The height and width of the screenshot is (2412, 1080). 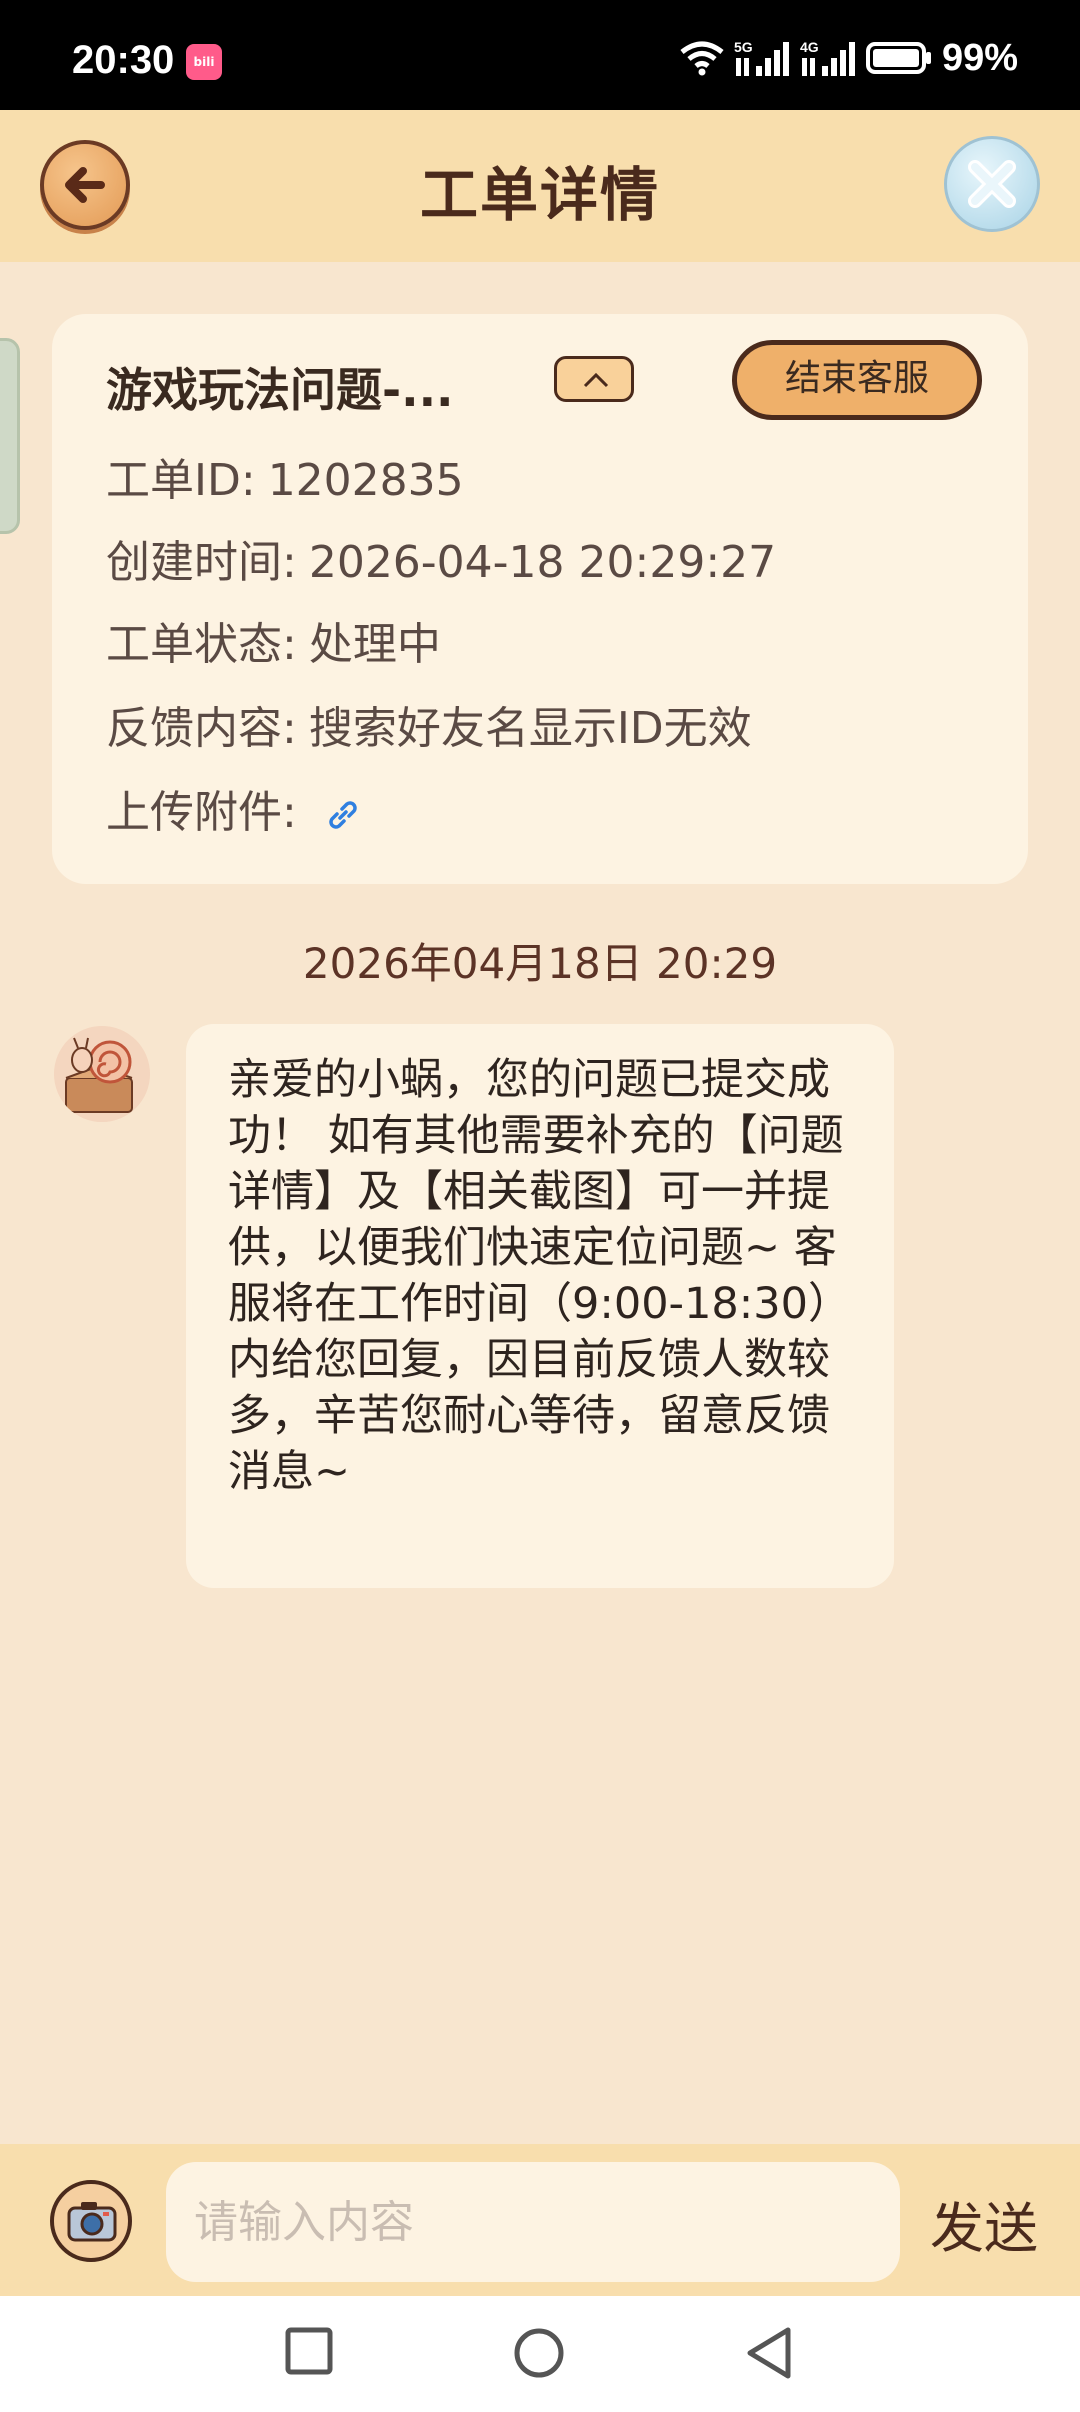 What do you see at coordinates (309, 2351) in the screenshot?
I see `recent-apps-button` at bounding box center [309, 2351].